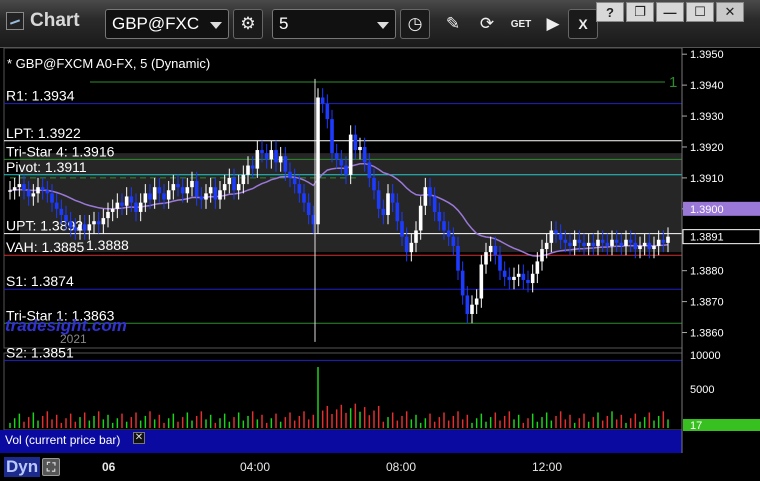 Image resolution: width=760 pixels, height=481 pixels. I want to click on time-tick: 08:00, so click(401, 467).